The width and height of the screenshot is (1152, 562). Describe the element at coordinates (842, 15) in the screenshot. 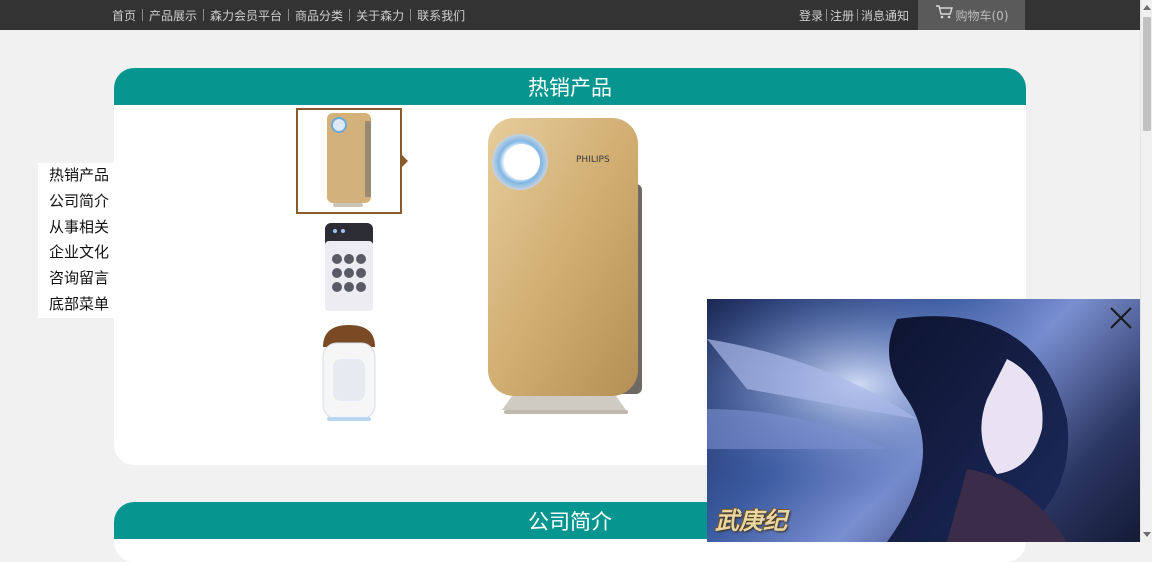

I see `register-link: 注册` at that location.